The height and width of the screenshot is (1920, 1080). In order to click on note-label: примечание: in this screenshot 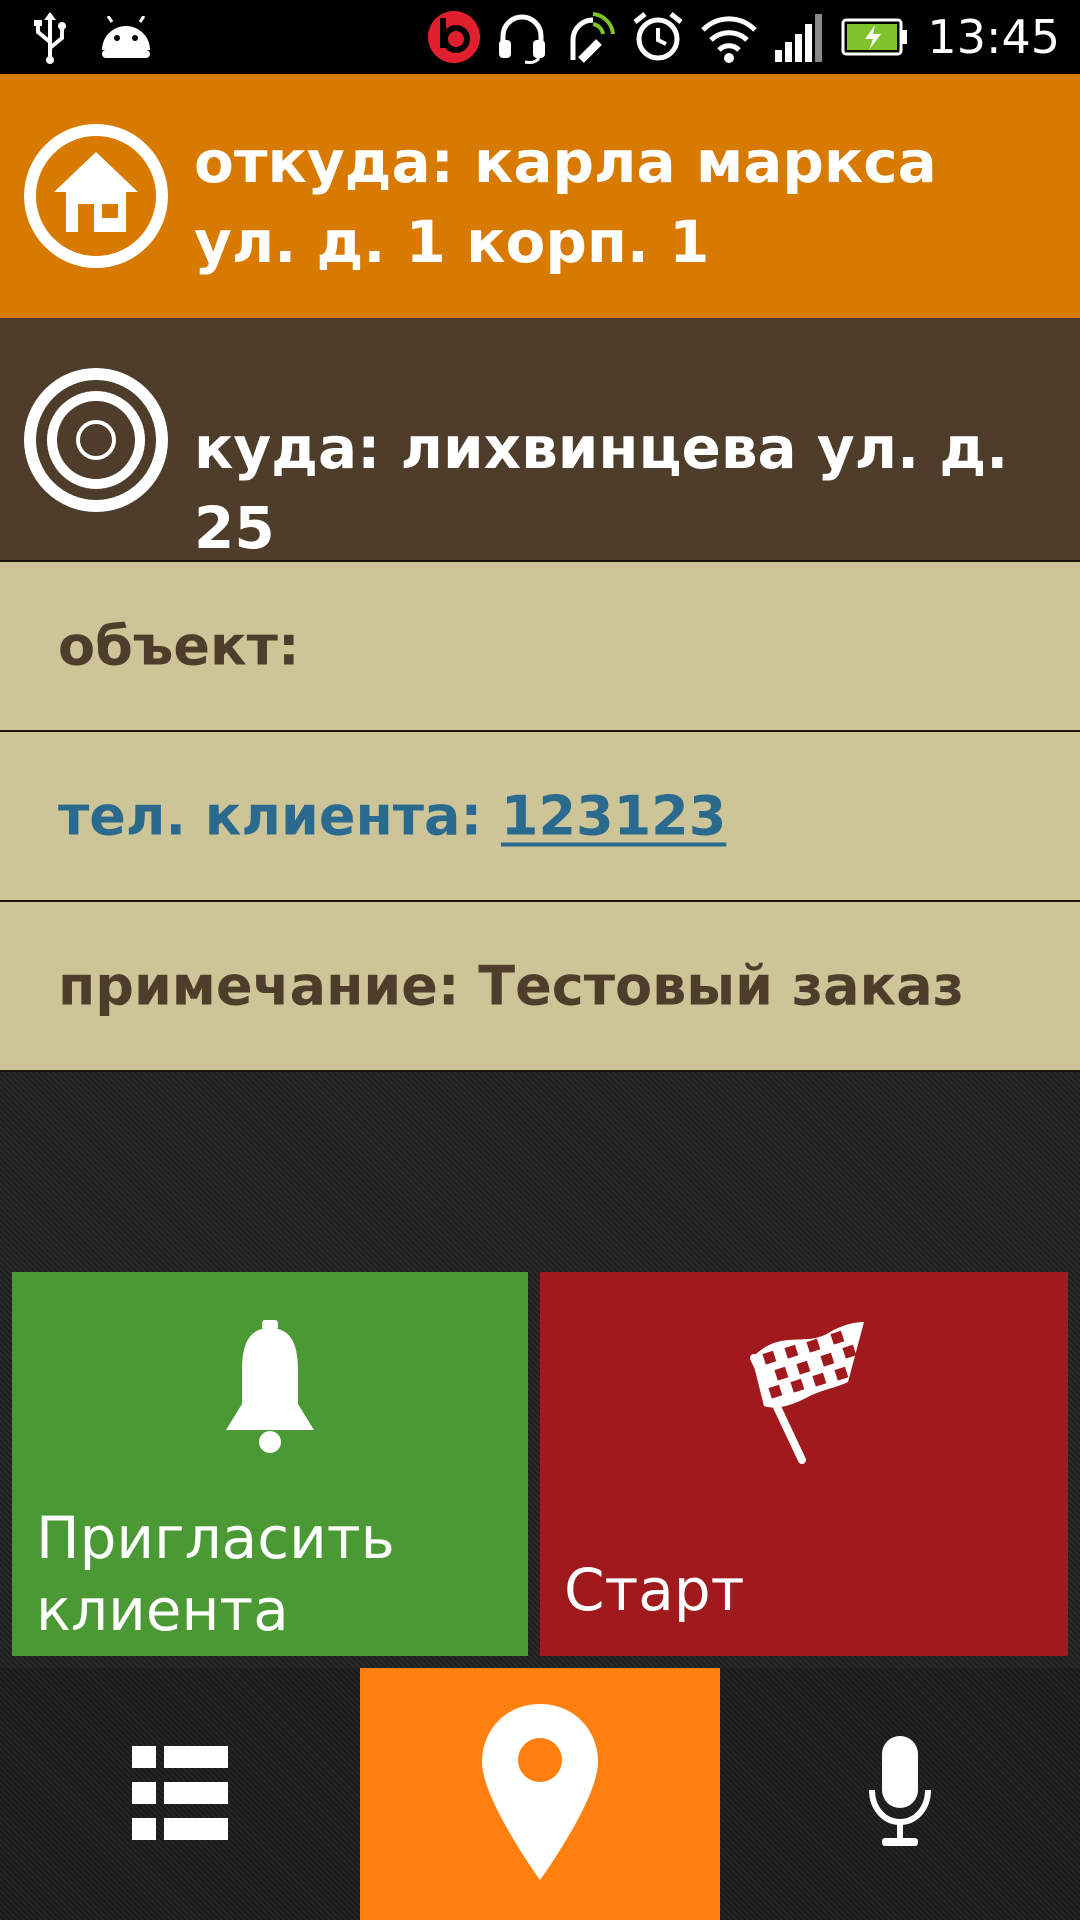, I will do `click(268, 986)`.